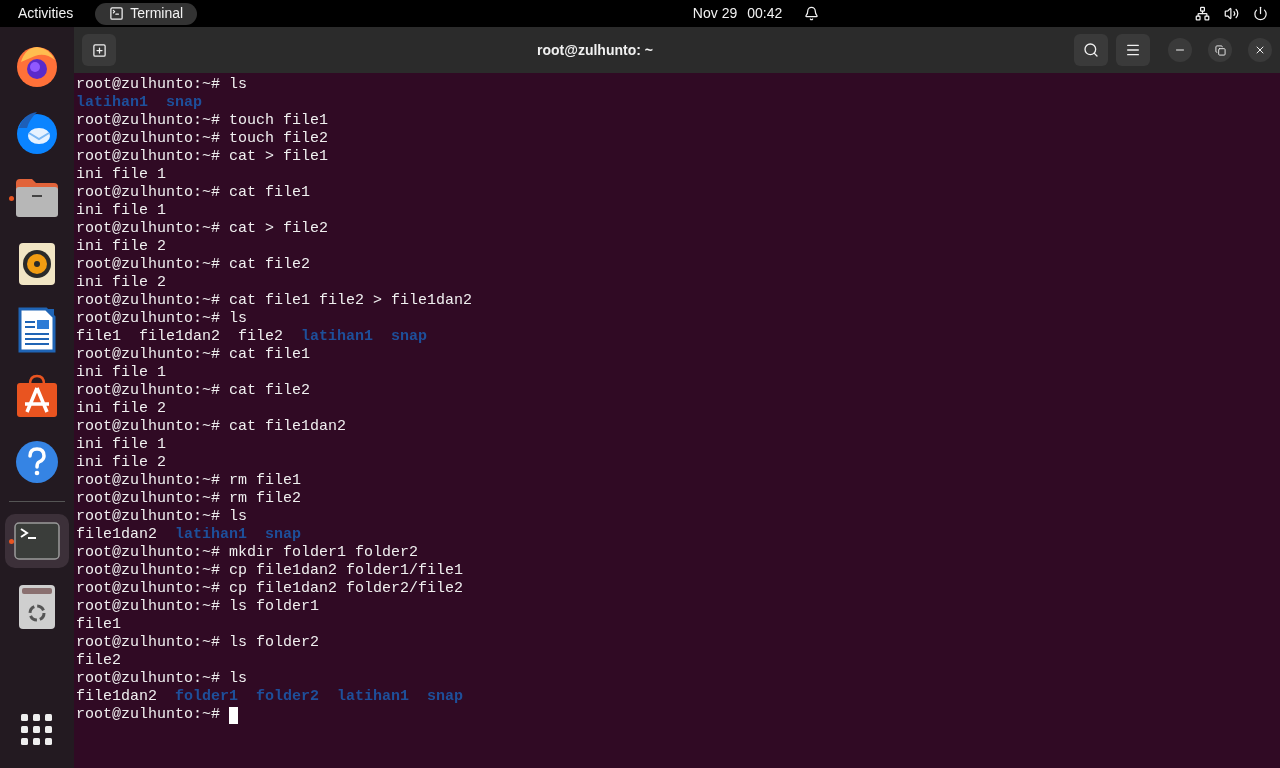 The width and height of the screenshot is (1280, 768). I want to click on menu-icon, so click(1133, 50).